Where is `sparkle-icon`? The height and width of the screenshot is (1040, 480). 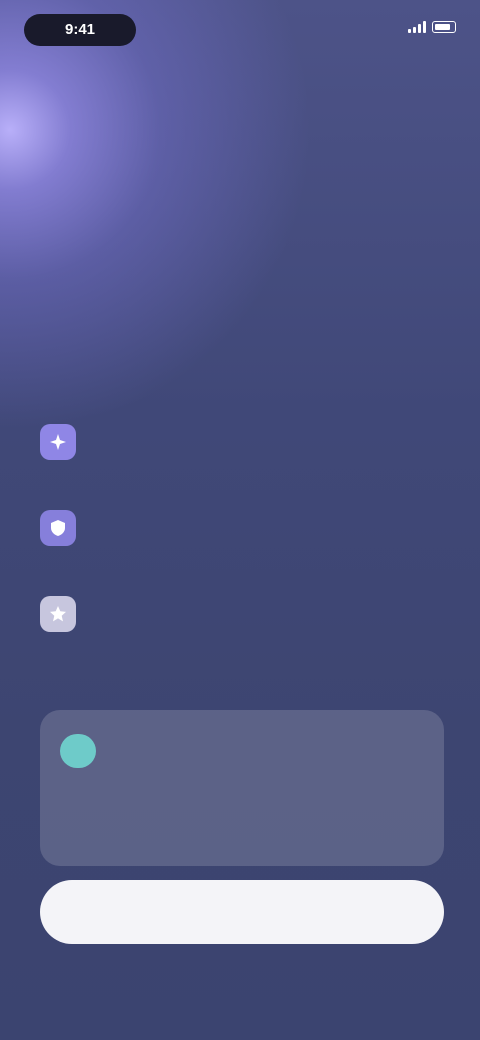 sparkle-icon is located at coordinates (58, 442).